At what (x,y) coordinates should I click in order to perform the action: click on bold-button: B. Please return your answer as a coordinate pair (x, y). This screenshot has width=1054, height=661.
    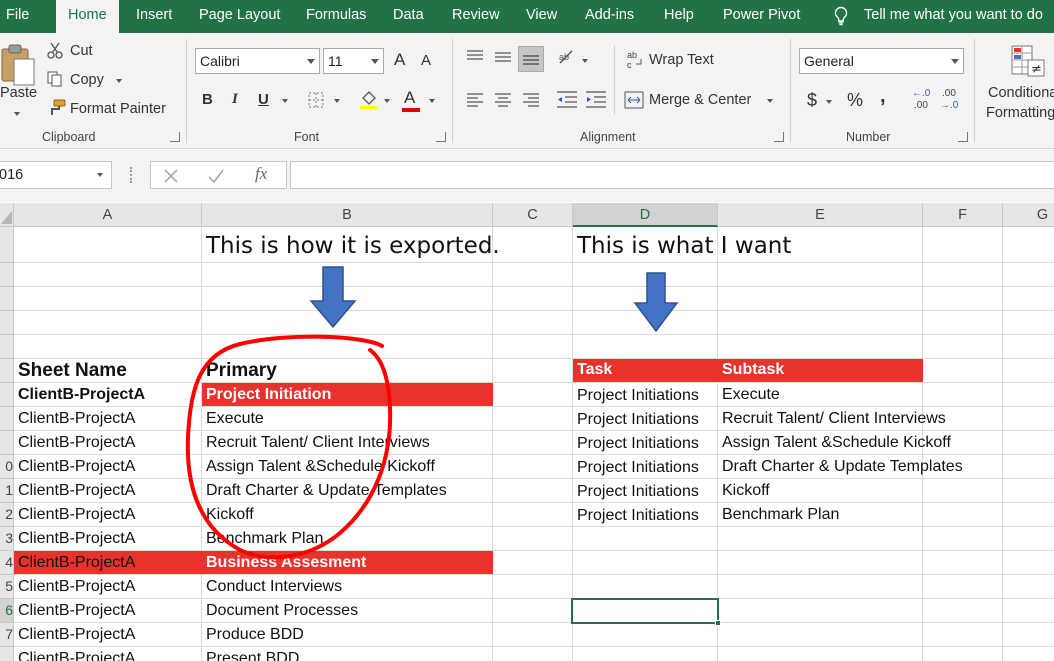
    Looking at the image, I should click on (207, 99).